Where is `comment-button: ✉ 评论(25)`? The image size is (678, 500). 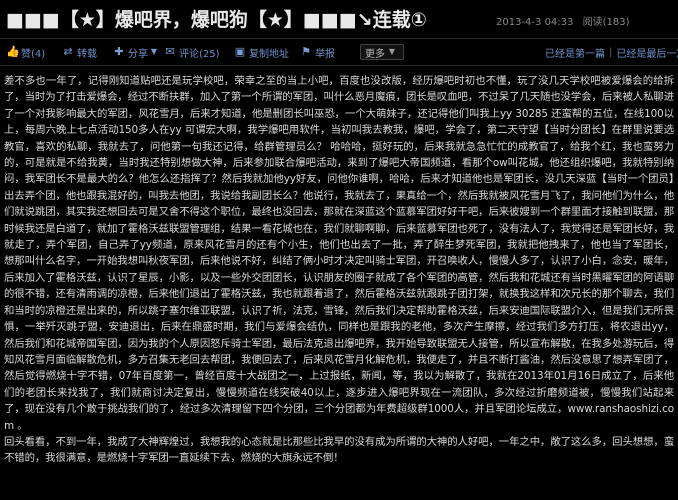
comment-button: ✉ 评论(25) is located at coordinates (192, 52).